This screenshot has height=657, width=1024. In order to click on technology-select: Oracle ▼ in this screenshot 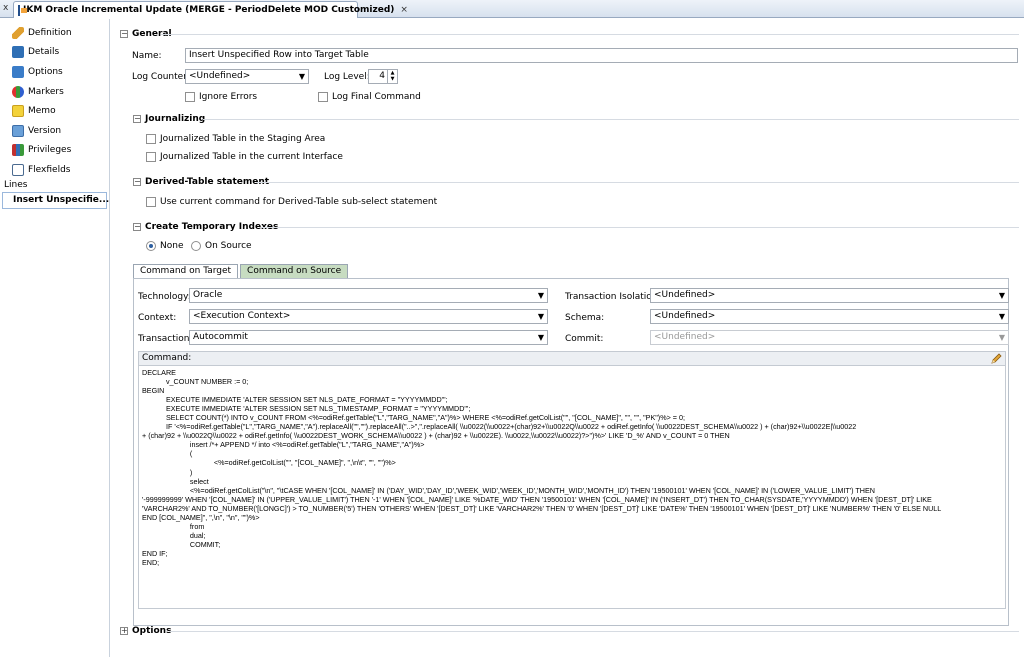, I will do `click(368, 295)`.